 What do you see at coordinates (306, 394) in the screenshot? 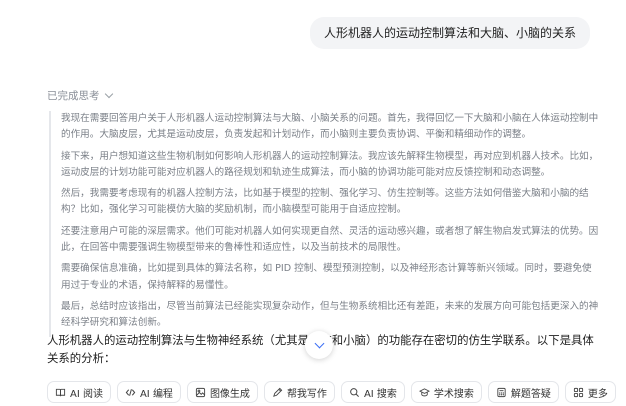
I see `tool-label: 帮我写作` at bounding box center [306, 394].